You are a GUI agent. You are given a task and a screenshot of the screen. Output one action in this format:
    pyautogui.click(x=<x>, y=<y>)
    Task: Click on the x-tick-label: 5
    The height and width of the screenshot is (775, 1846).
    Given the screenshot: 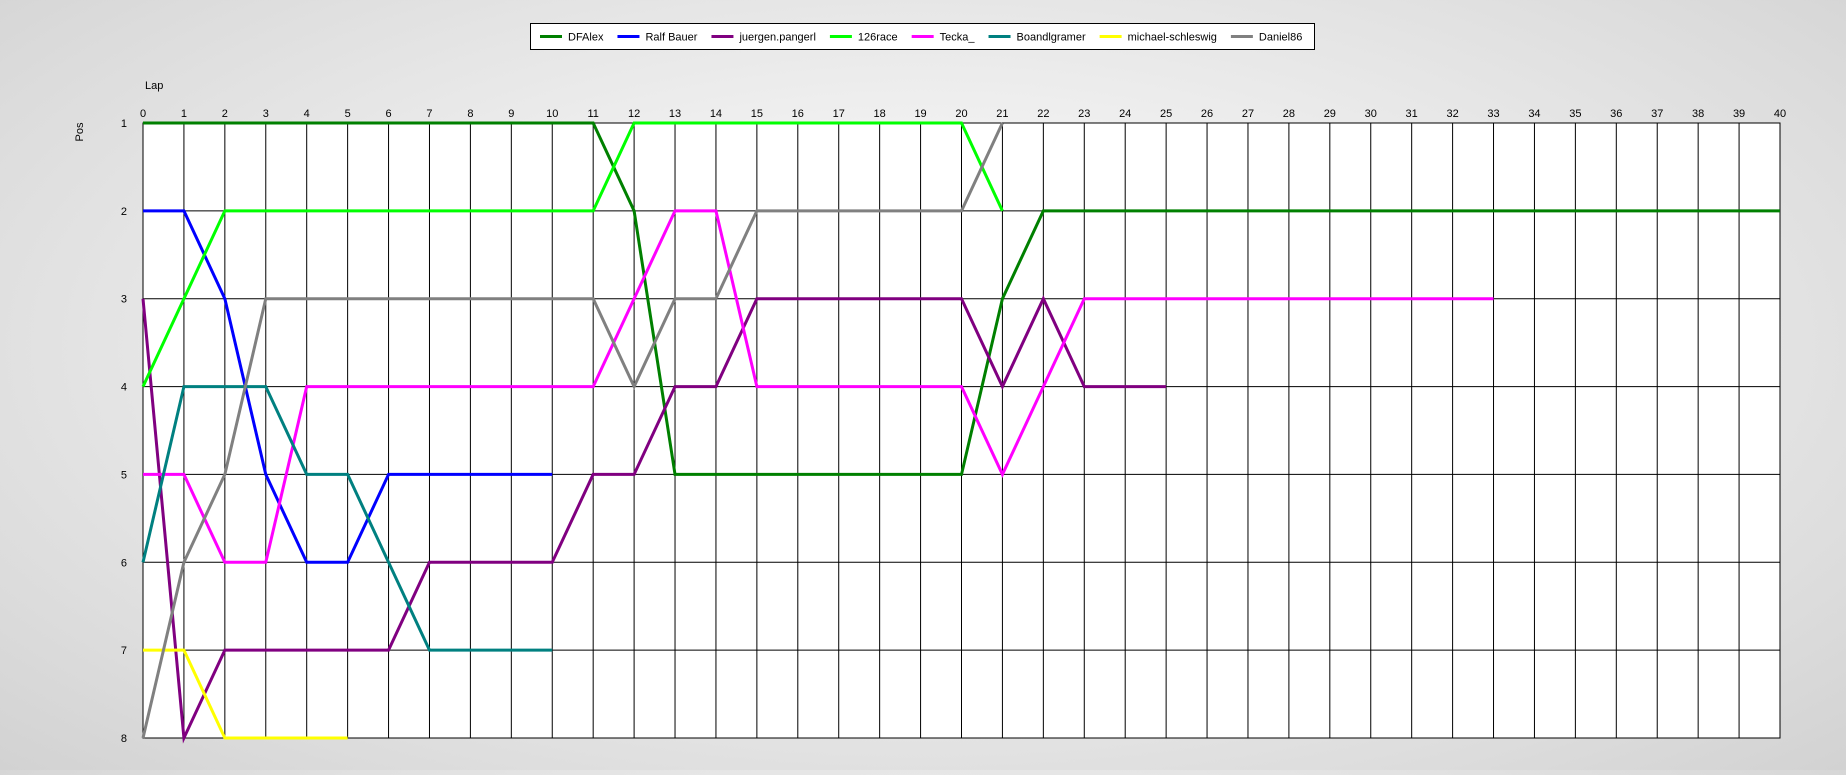 What is the action you would take?
    pyautogui.click(x=348, y=114)
    